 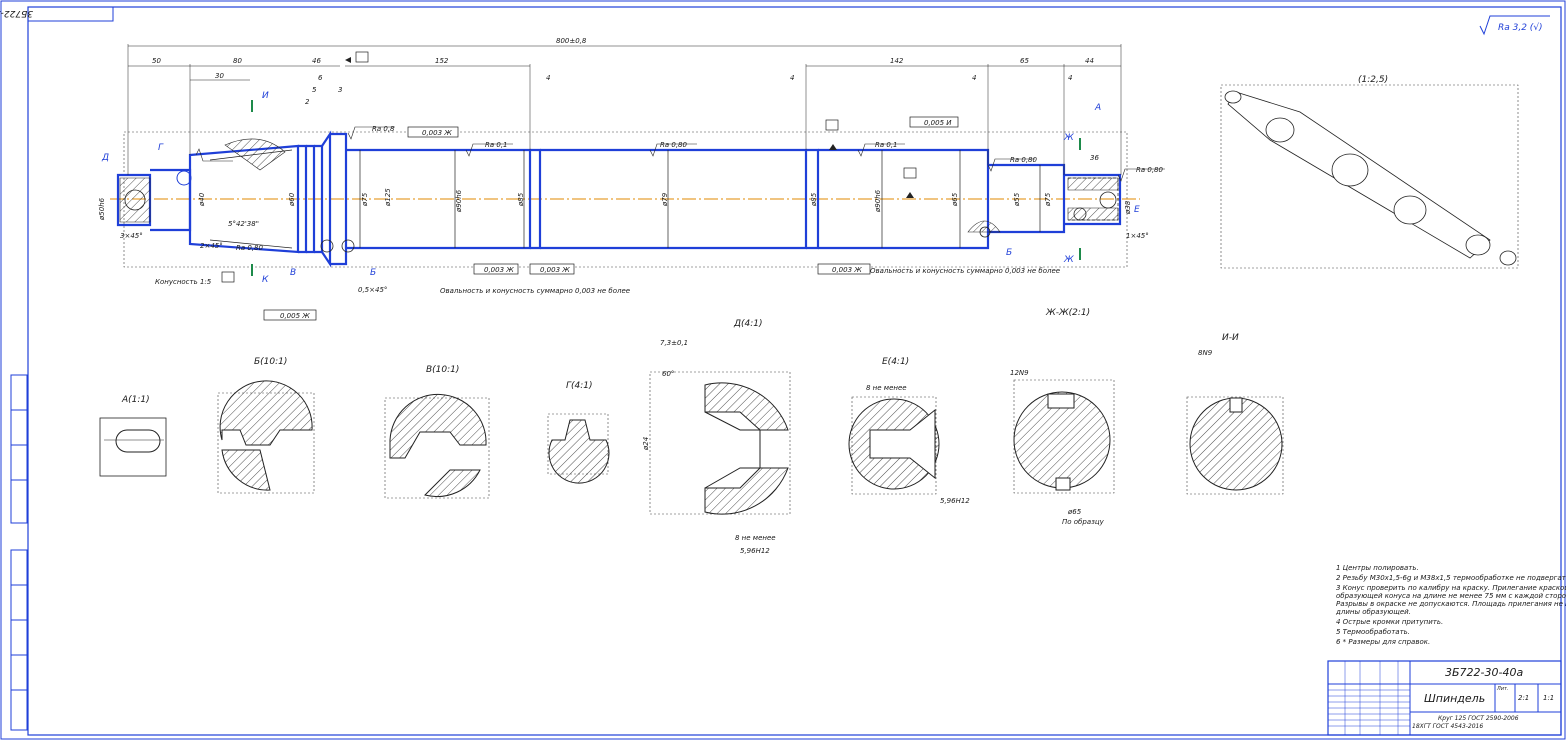 I want to click on view-a: А(1:1), so click(x=133, y=436).